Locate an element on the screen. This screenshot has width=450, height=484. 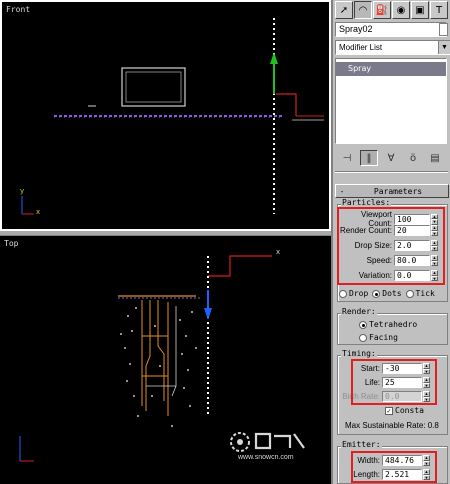
create-icon: ➚ is located at coordinates (344, 10).